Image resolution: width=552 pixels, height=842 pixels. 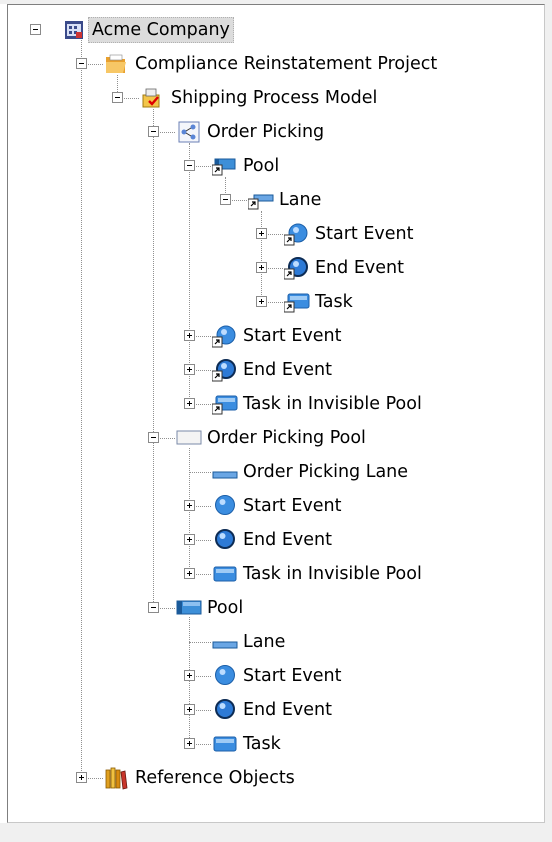 What do you see at coordinates (265, 132) in the screenshot?
I see `tree-node-label: Order Picking` at bounding box center [265, 132].